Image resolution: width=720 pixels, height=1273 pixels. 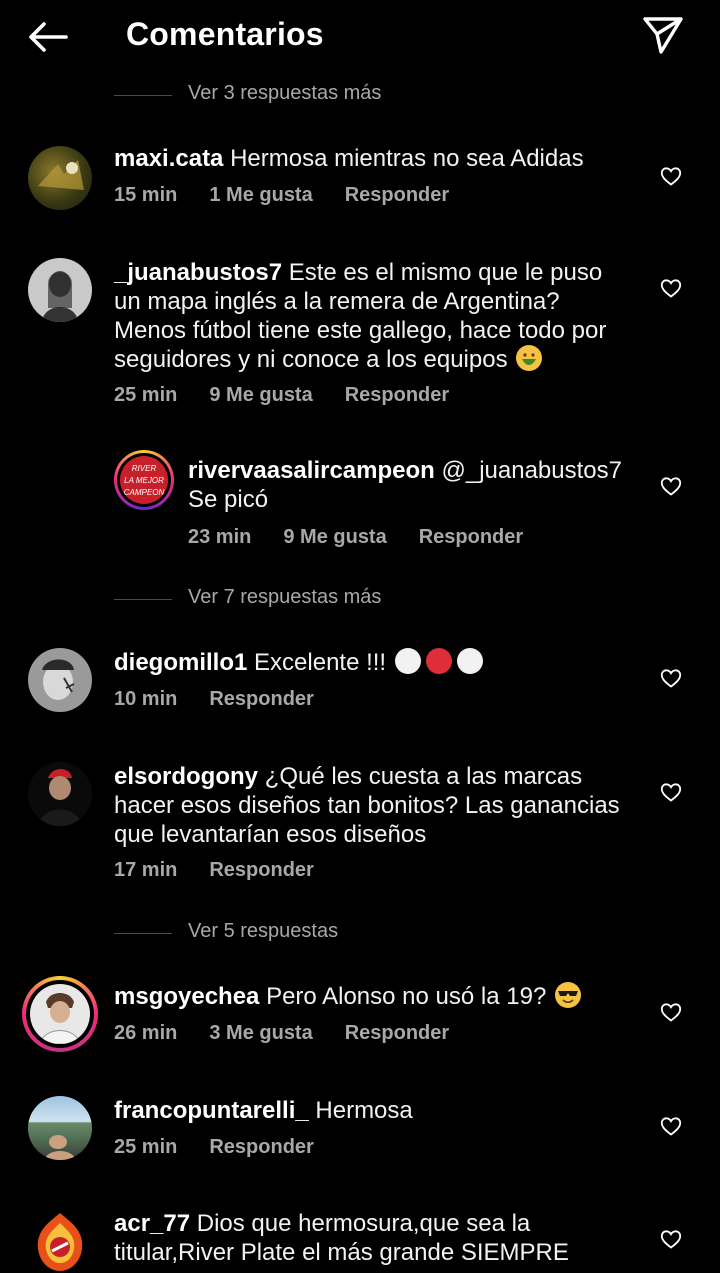 I want to click on view-more-replies: Ver 3 respuestas más, so click(x=360, y=95).